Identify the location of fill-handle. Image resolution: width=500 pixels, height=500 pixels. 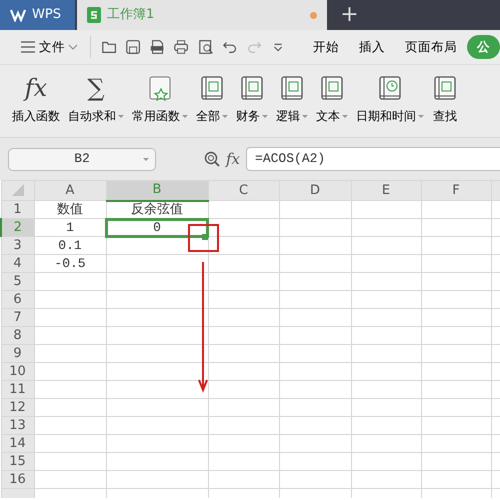
(205, 237).